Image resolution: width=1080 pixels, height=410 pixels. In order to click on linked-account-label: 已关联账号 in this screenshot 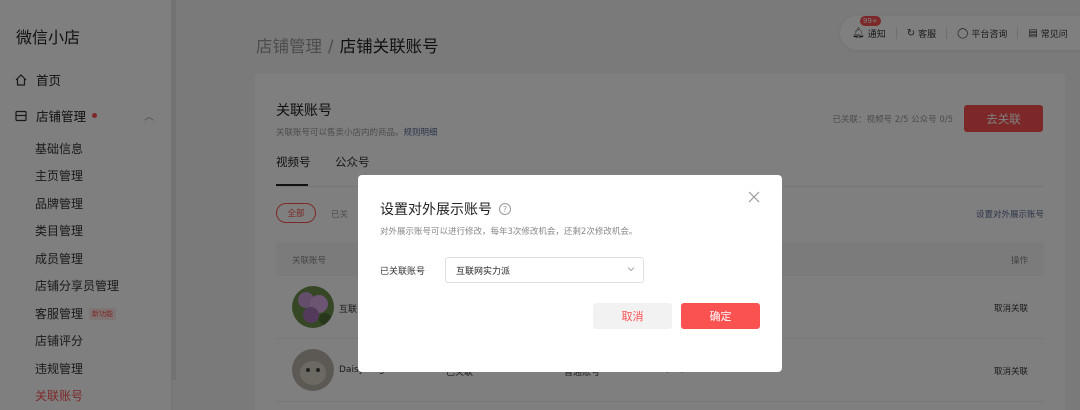, I will do `click(403, 272)`.